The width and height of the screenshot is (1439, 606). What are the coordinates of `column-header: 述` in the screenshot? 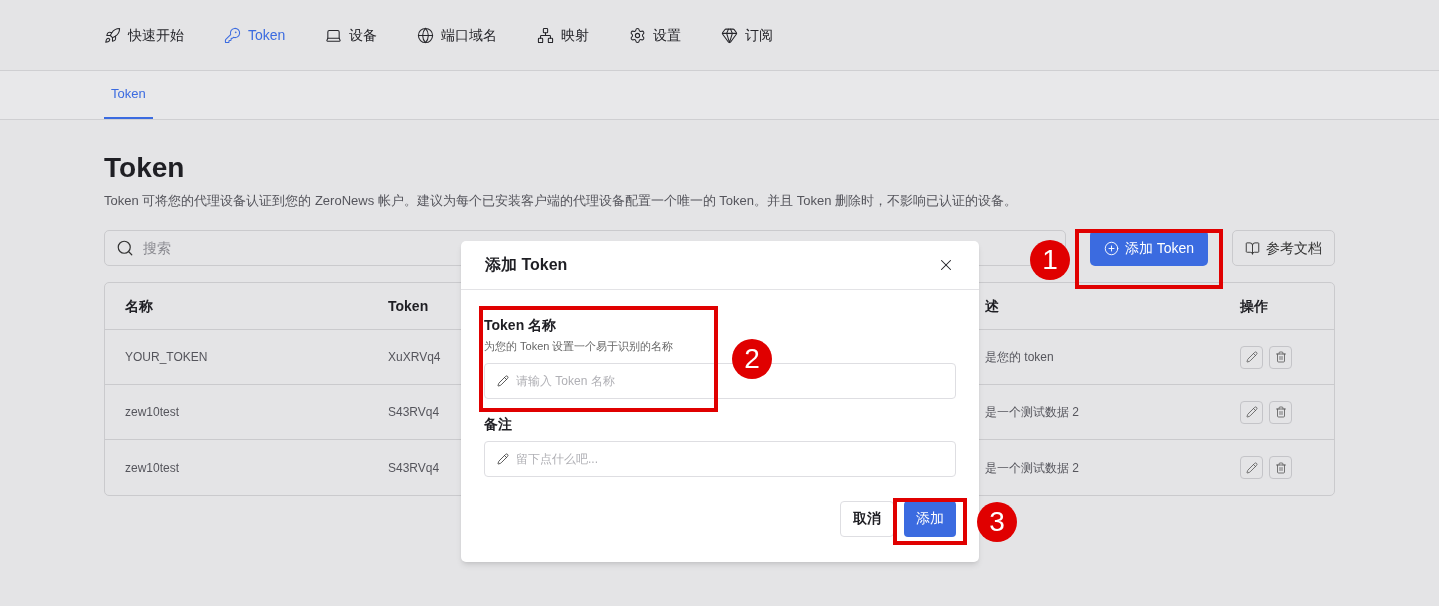 It's located at (992, 306).